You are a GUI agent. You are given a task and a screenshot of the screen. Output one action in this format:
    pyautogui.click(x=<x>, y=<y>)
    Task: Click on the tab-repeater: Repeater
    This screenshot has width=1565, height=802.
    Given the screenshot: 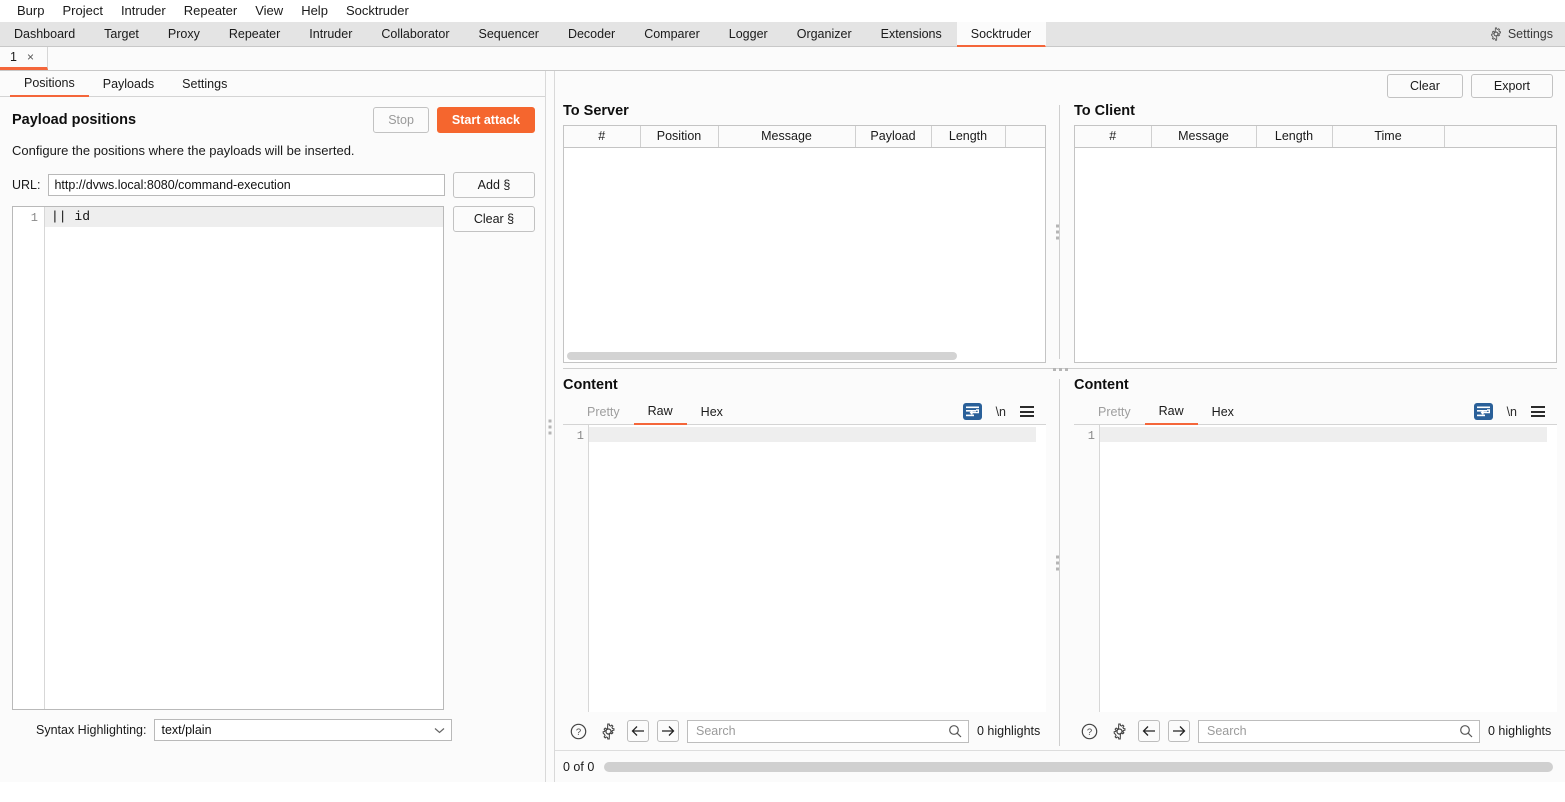 What is the action you would take?
    pyautogui.click(x=255, y=34)
    